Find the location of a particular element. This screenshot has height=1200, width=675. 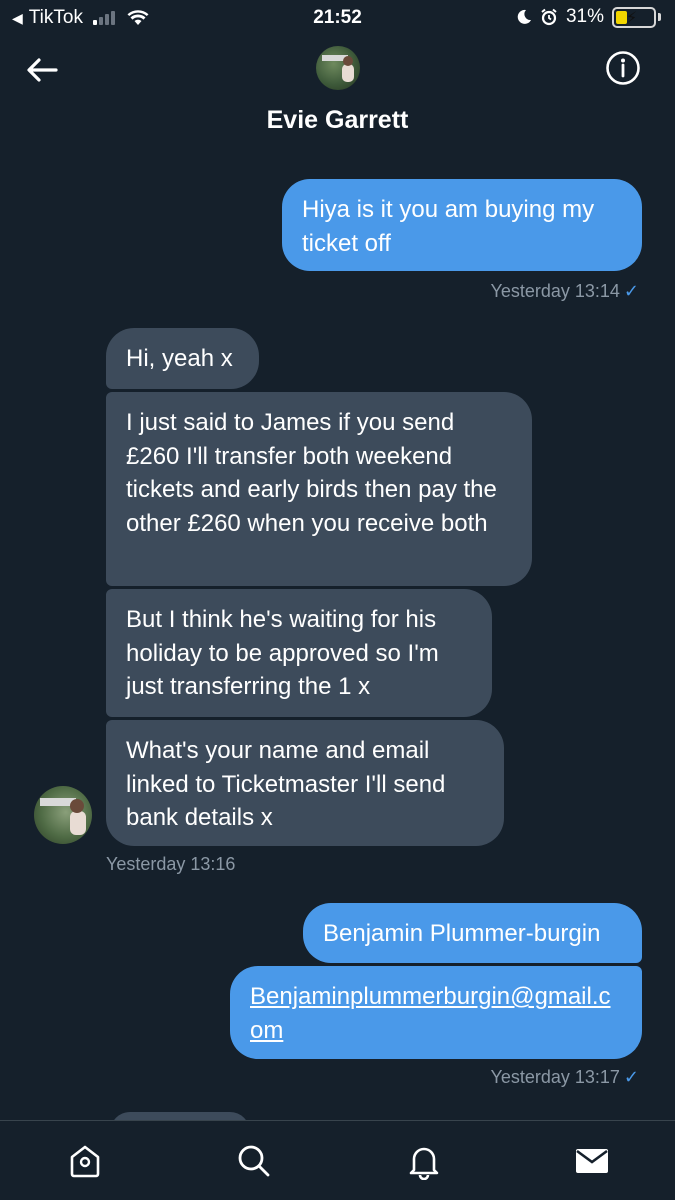

status-bar-right: 31% ⚡ is located at coordinates (588, 17).